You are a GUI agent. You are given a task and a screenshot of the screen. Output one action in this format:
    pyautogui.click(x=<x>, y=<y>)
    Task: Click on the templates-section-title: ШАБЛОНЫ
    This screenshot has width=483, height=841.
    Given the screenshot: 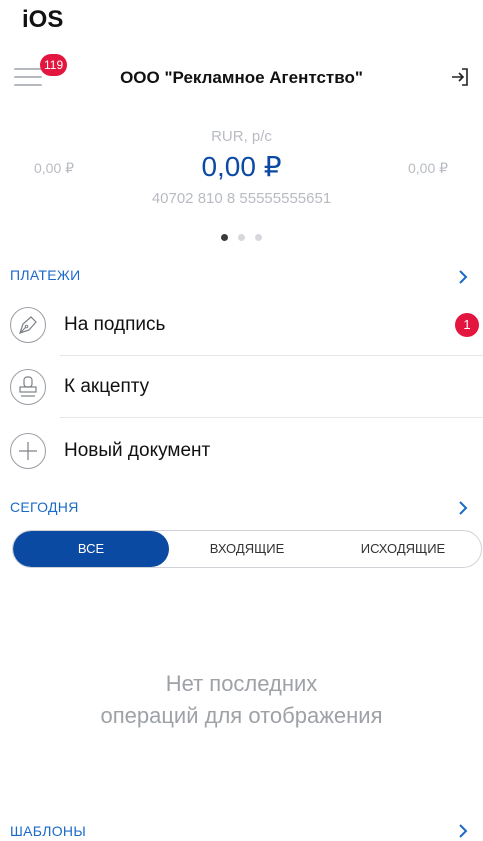 What is the action you would take?
    pyautogui.click(x=48, y=831)
    